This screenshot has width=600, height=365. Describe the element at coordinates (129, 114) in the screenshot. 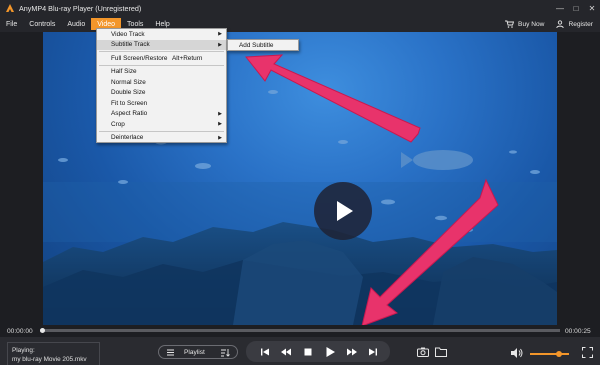

I see `aspect-ratio-label: Aspect Ratio` at that location.